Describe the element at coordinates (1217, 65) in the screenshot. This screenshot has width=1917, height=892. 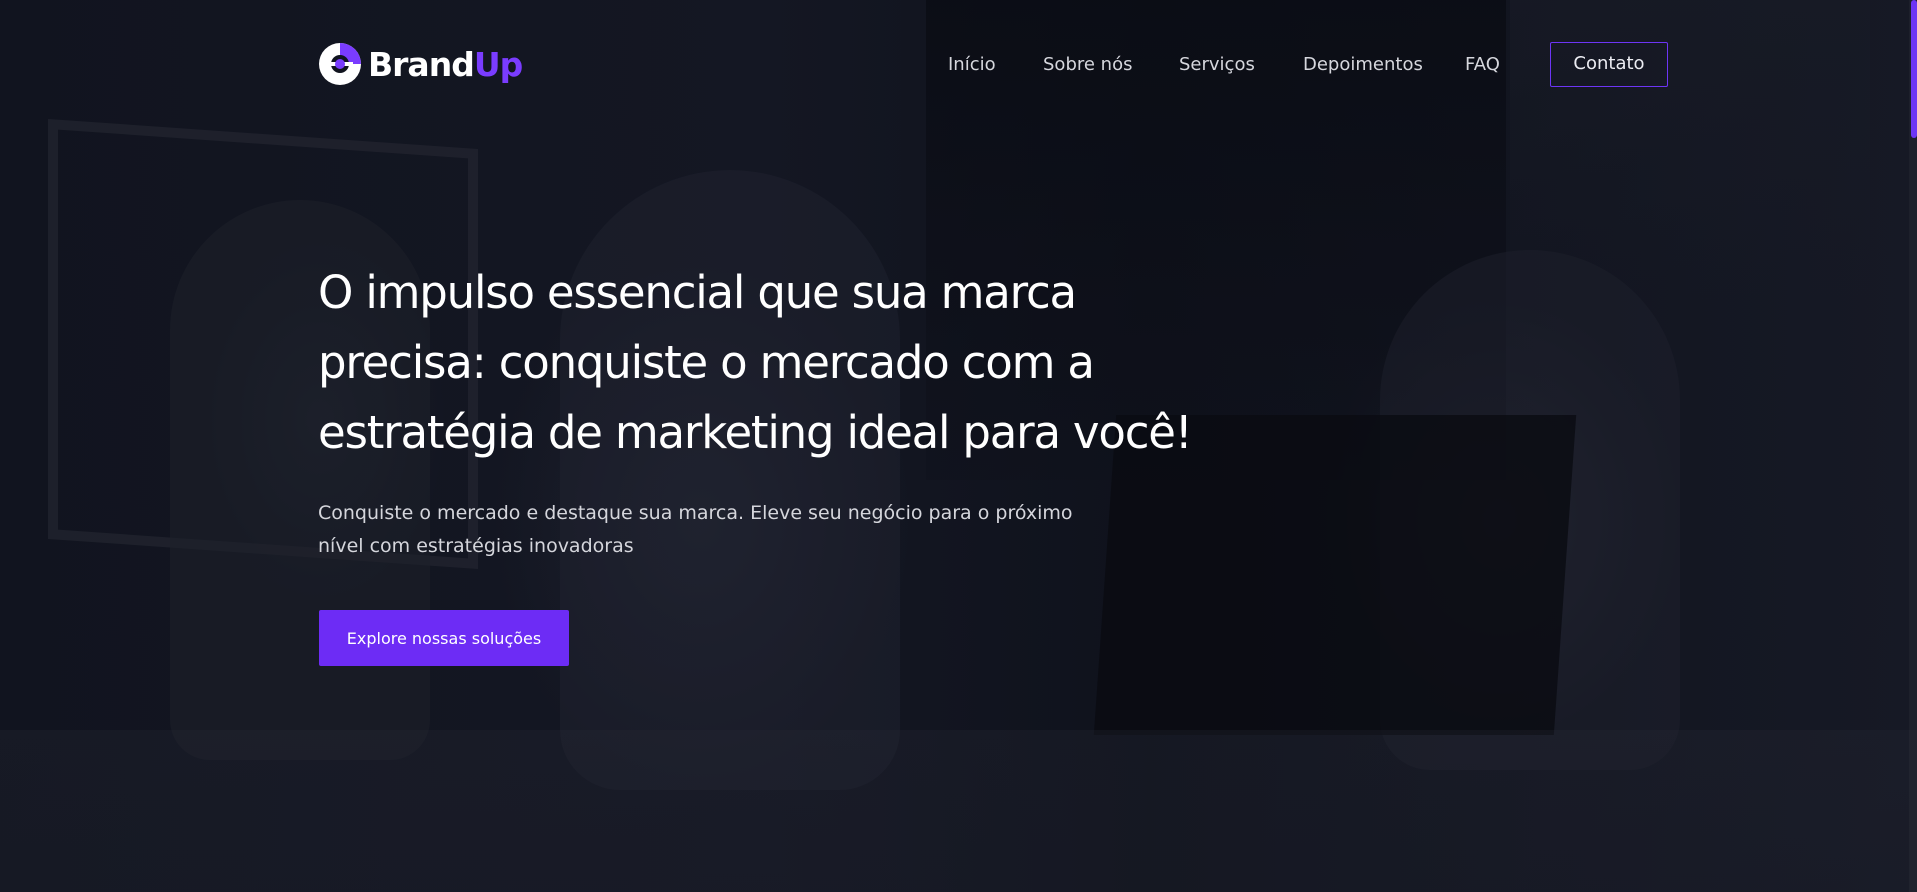
I see `nav-item-servicos: Serviços` at that location.